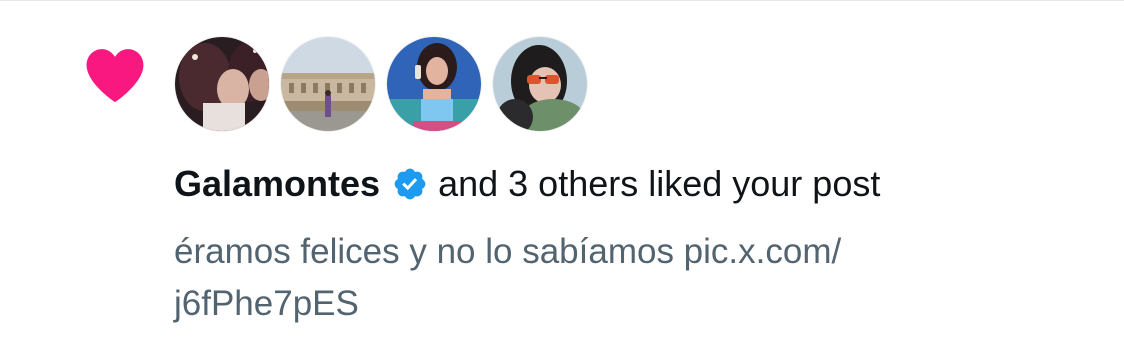 This screenshot has height=342, width=1124. Describe the element at coordinates (266, 303) in the screenshot. I see `post-text-line: j6fPhe7pES` at that location.